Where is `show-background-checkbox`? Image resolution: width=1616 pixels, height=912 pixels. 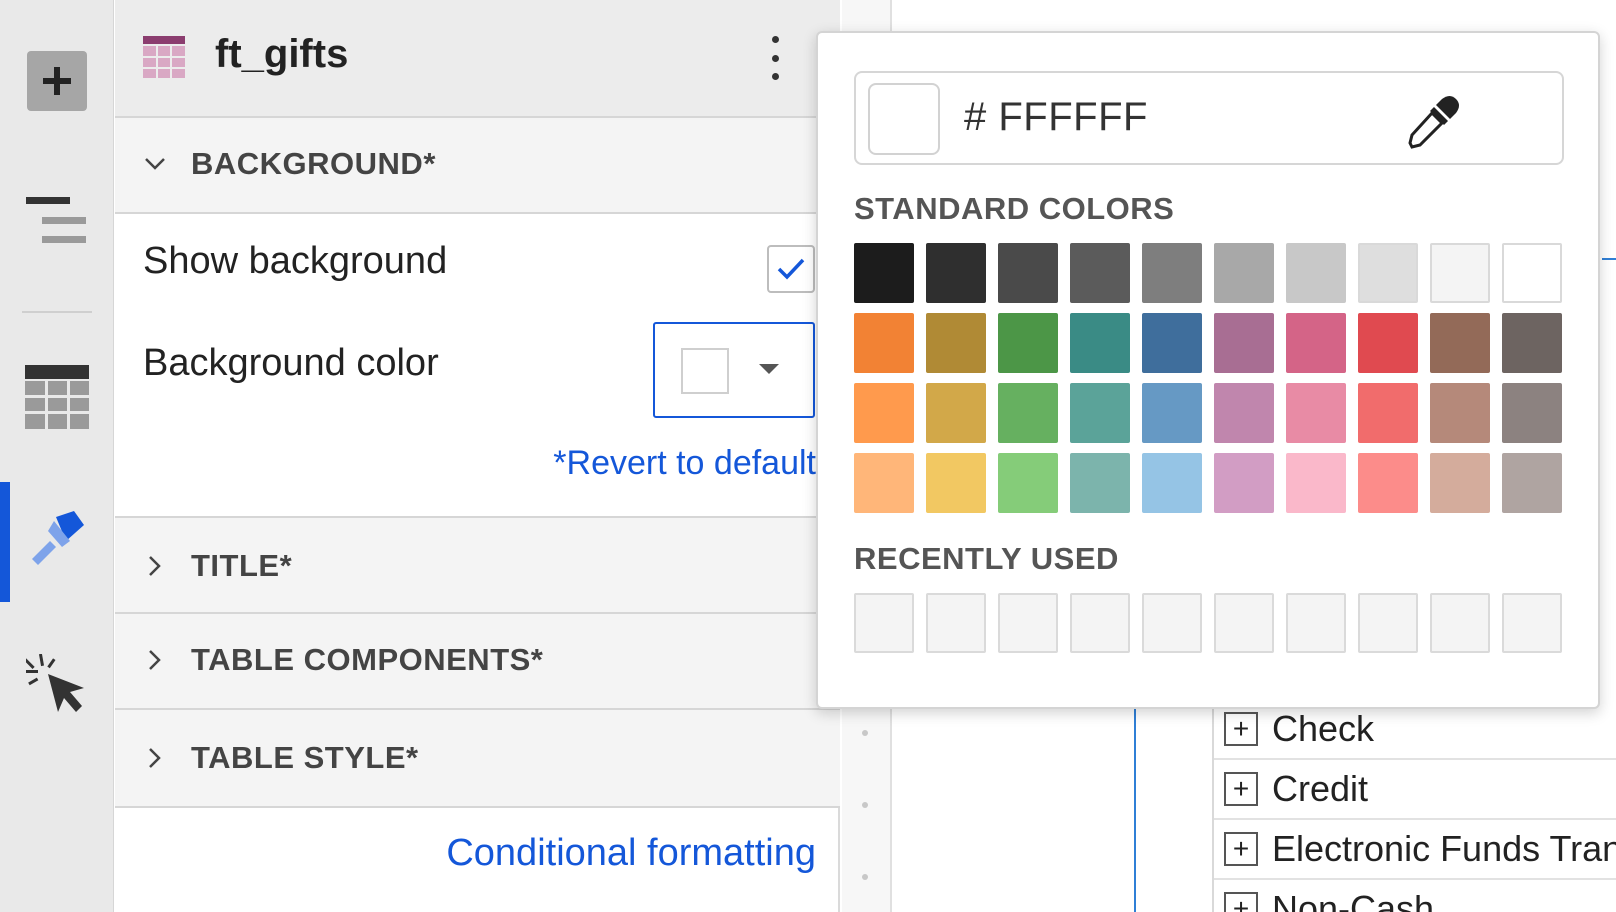
show-background-checkbox is located at coordinates (791, 269).